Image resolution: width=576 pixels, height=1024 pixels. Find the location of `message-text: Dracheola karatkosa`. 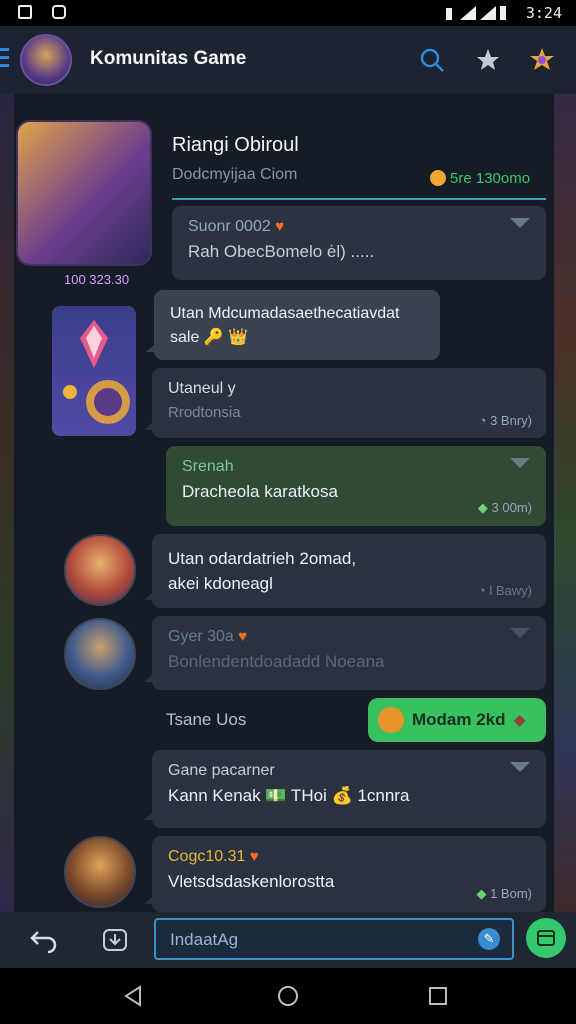

message-text: Dracheola karatkosa is located at coordinates (260, 491).